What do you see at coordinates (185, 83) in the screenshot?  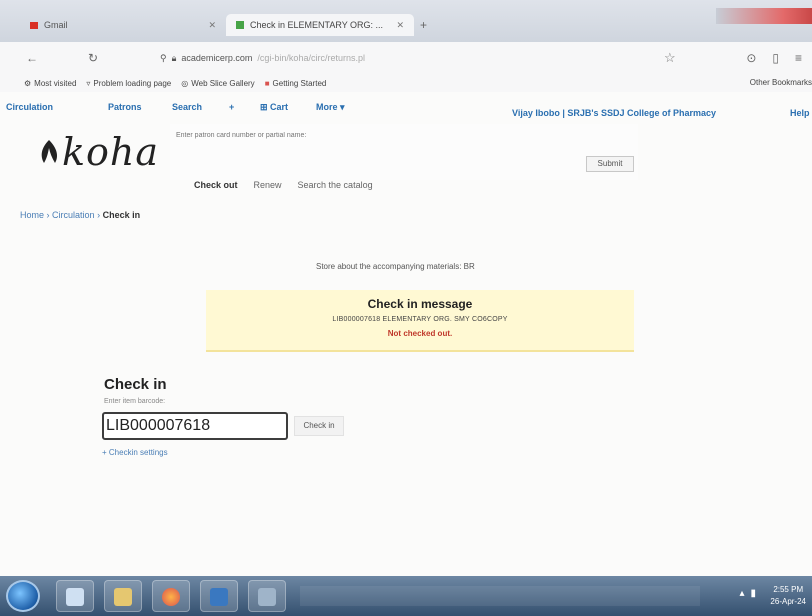 I see `globe-icon: ◎` at bounding box center [185, 83].